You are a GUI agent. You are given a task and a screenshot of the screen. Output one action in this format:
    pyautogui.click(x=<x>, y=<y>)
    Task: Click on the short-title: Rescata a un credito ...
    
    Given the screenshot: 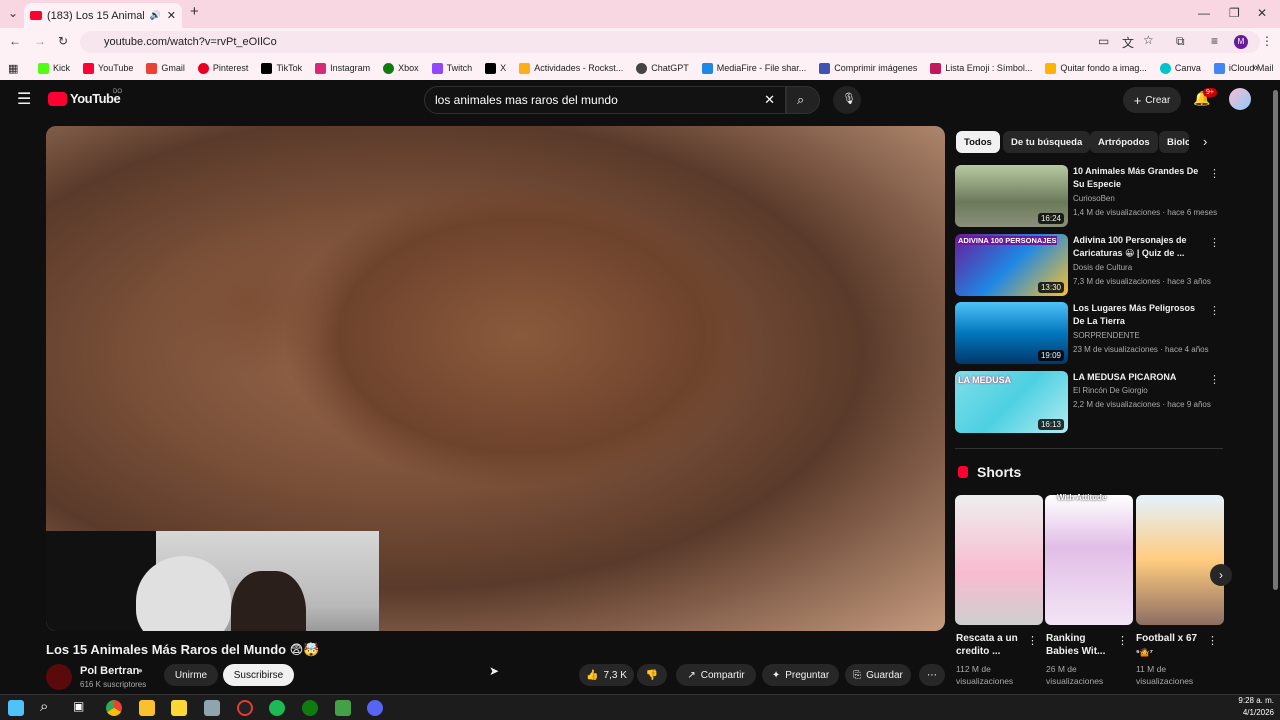 What is the action you would take?
    pyautogui.click(x=992, y=645)
    